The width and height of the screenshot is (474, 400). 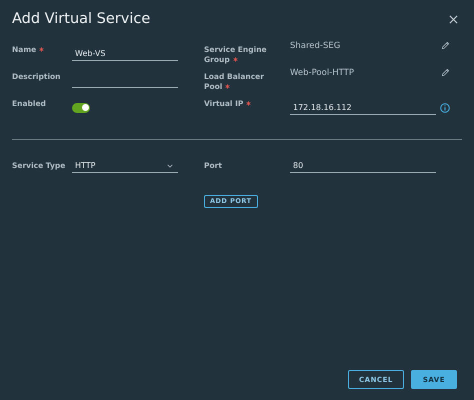 What do you see at coordinates (323, 72) in the screenshot?
I see `field-value: Web-Pool-HTTP` at bounding box center [323, 72].